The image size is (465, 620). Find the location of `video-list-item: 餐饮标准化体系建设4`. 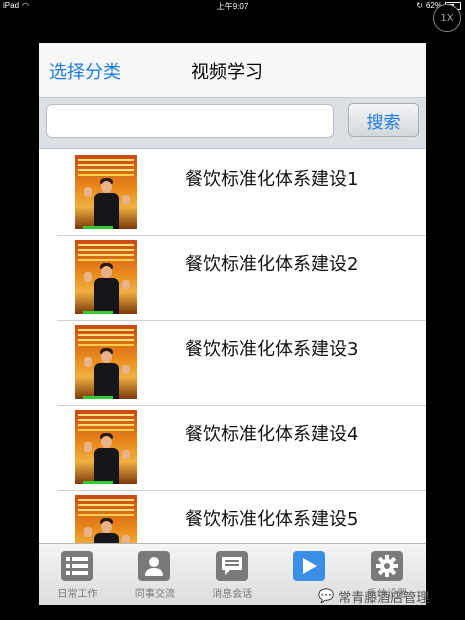

video-list-item: 餐饮标准化体系建设4 is located at coordinates (241, 448).